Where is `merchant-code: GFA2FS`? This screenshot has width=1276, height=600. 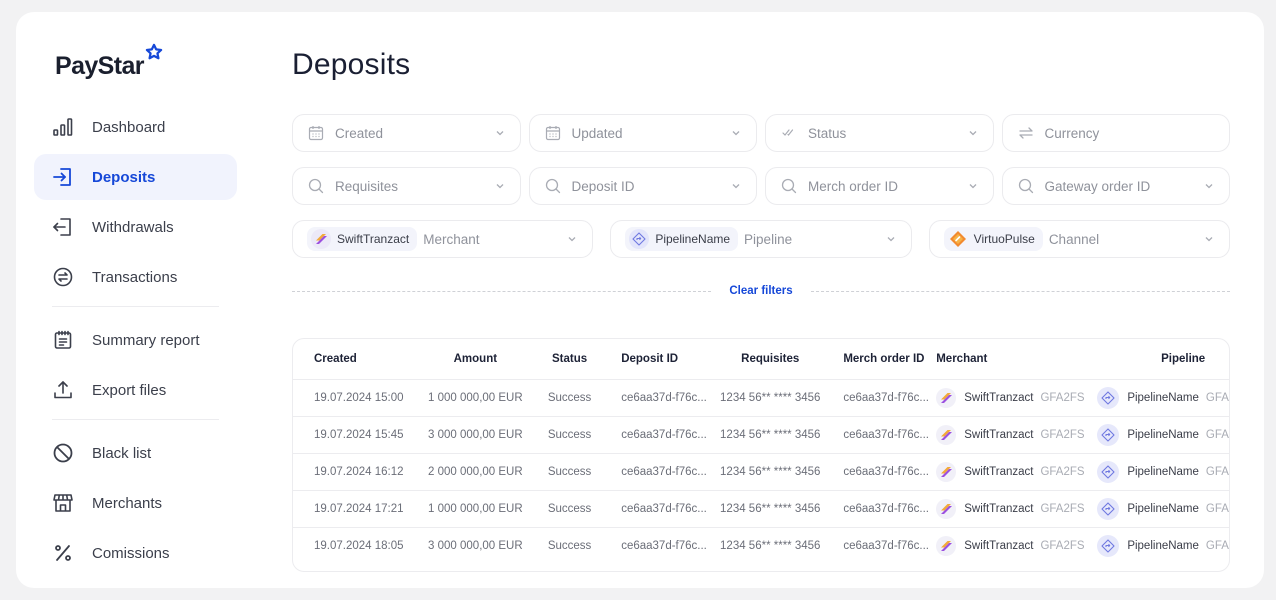 merchant-code: GFA2FS is located at coordinates (1062, 434).